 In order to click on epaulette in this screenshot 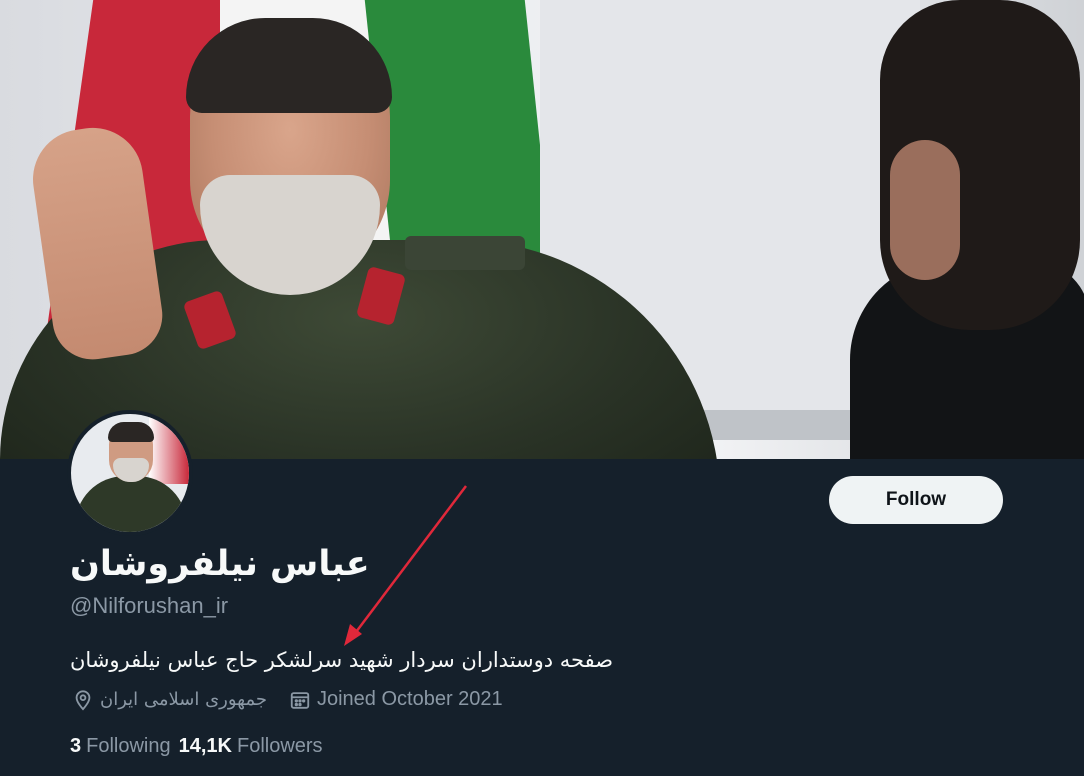, I will do `click(465, 253)`.